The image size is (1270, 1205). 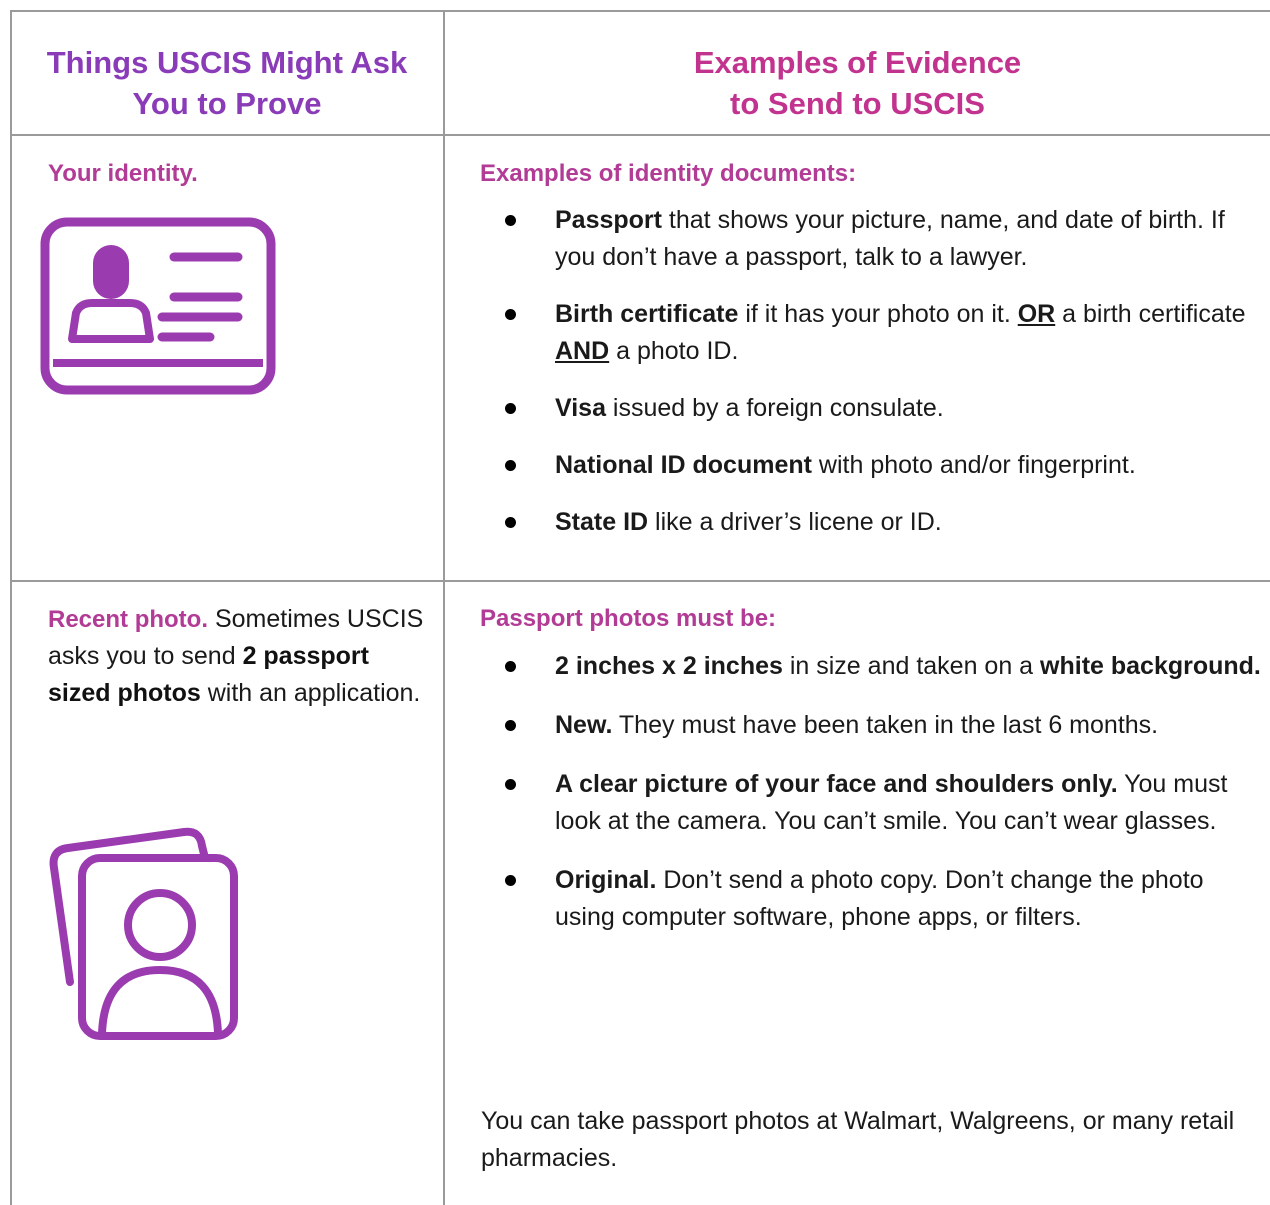 What do you see at coordinates (857, 103) in the screenshot?
I see `column-header-right-line2: to Send to USCIS` at bounding box center [857, 103].